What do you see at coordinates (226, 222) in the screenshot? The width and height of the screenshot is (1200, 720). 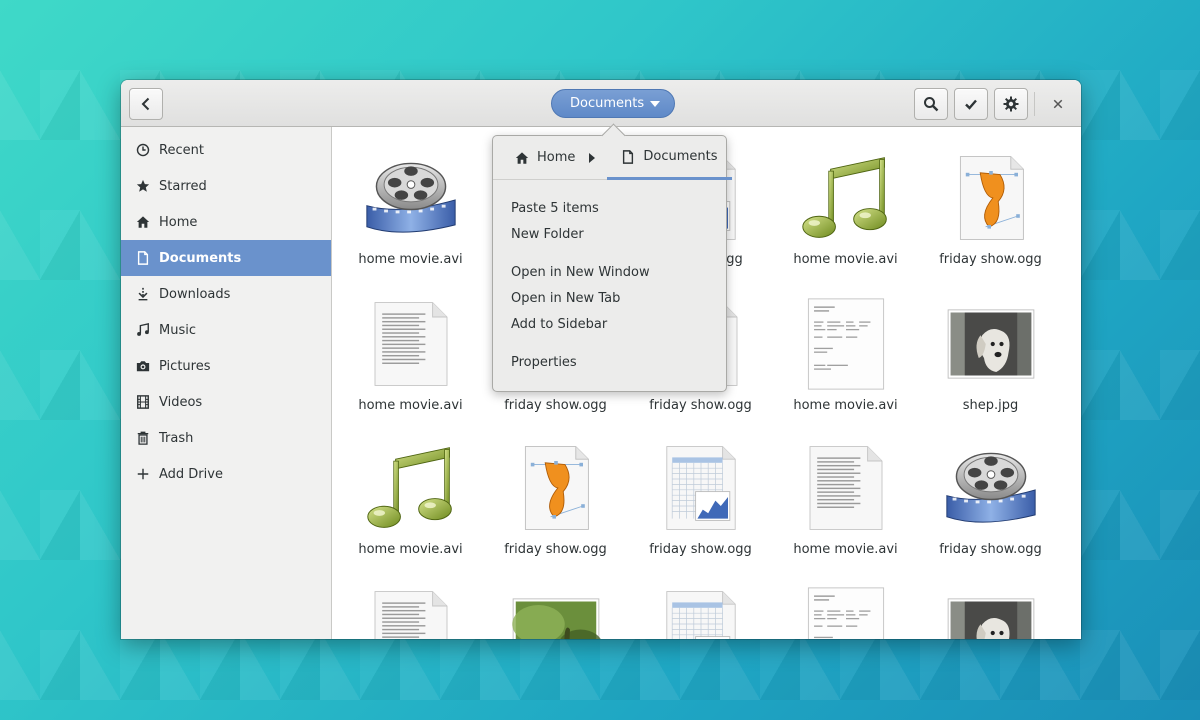 I see `sidebar-item-home: Home` at bounding box center [226, 222].